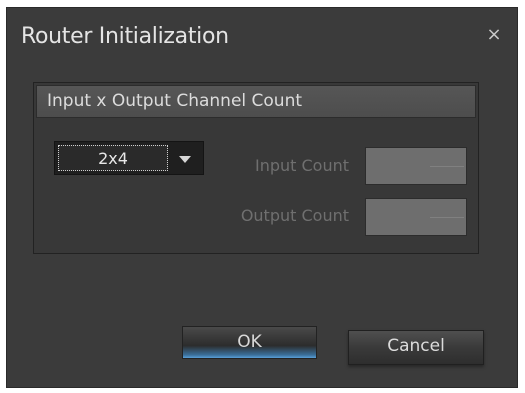 The height and width of the screenshot is (393, 525). What do you see at coordinates (447, 217) in the screenshot?
I see `output-count-field-line` at bounding box center [447, 217].